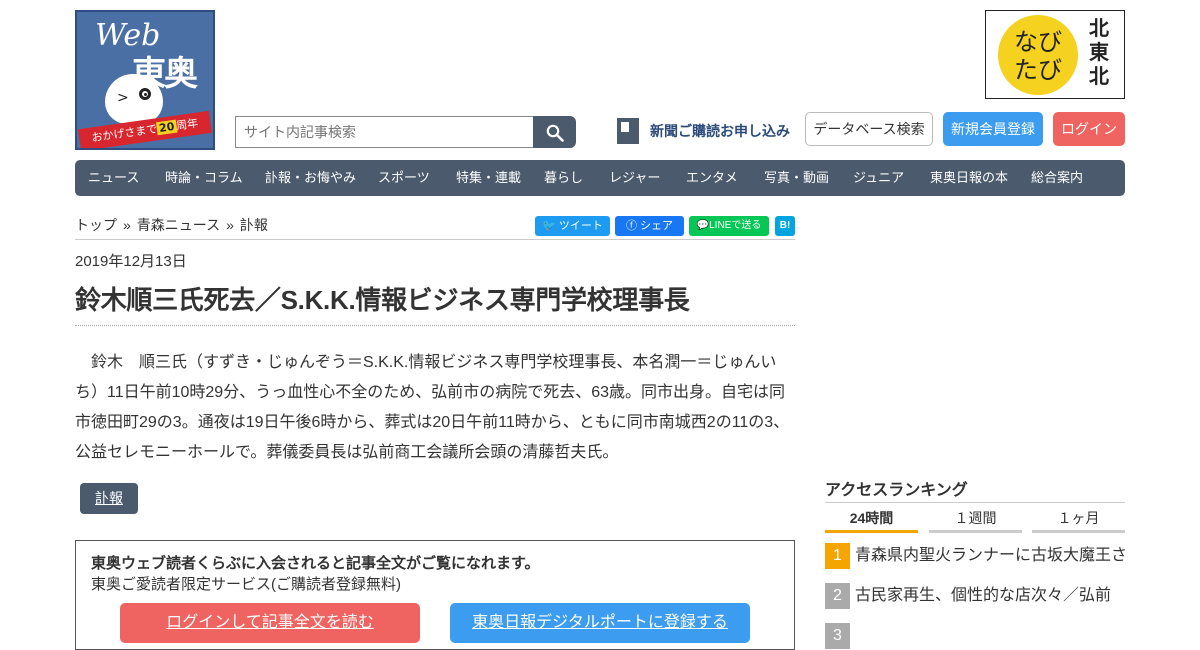 The width and height of the screenshot is (1200, 650). I want to click on article-date: 2019年12月13日, so click(131, 261).